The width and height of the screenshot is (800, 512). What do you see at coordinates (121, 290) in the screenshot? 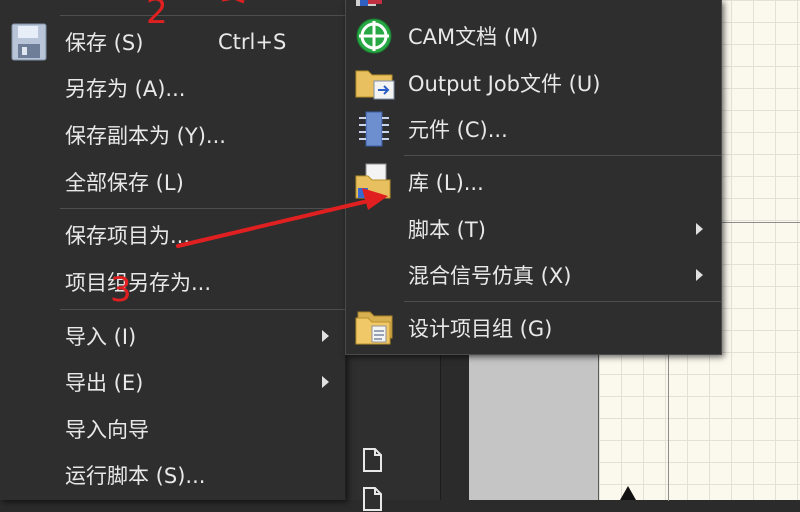
I see `annotation-step-3: 3` at bounding box center [121, 290].